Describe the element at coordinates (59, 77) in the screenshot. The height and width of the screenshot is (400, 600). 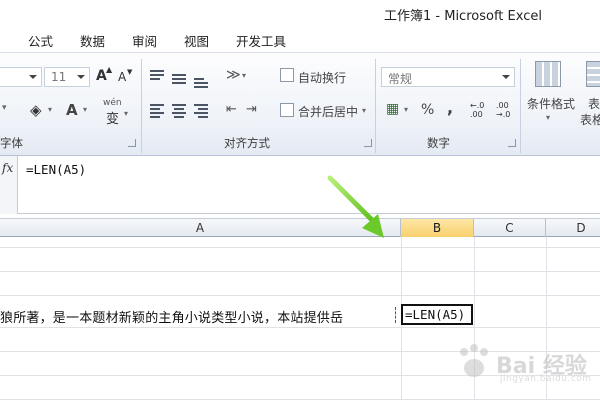
I see `font-size-value: 11` at that location.